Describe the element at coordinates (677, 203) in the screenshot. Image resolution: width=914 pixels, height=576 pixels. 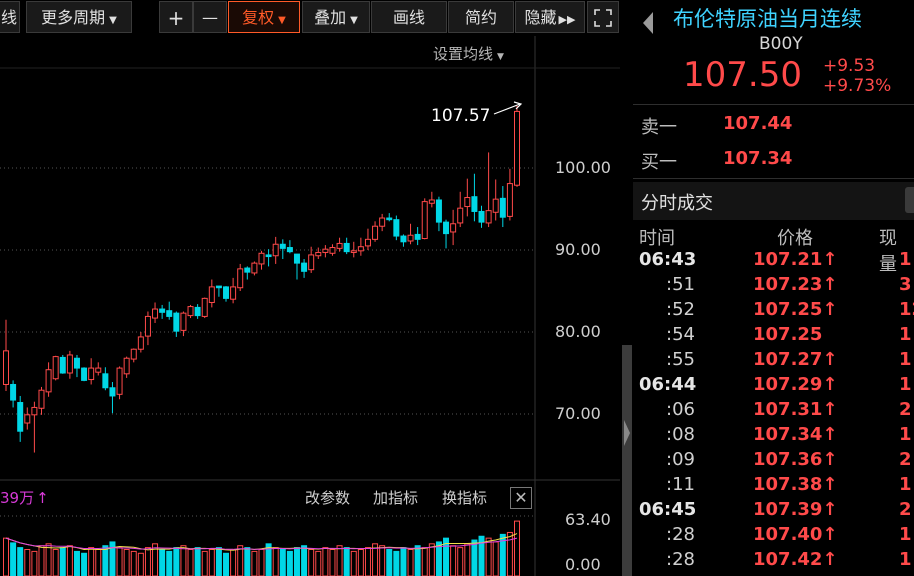
I see `ticks-title: 分时成交` at that location.